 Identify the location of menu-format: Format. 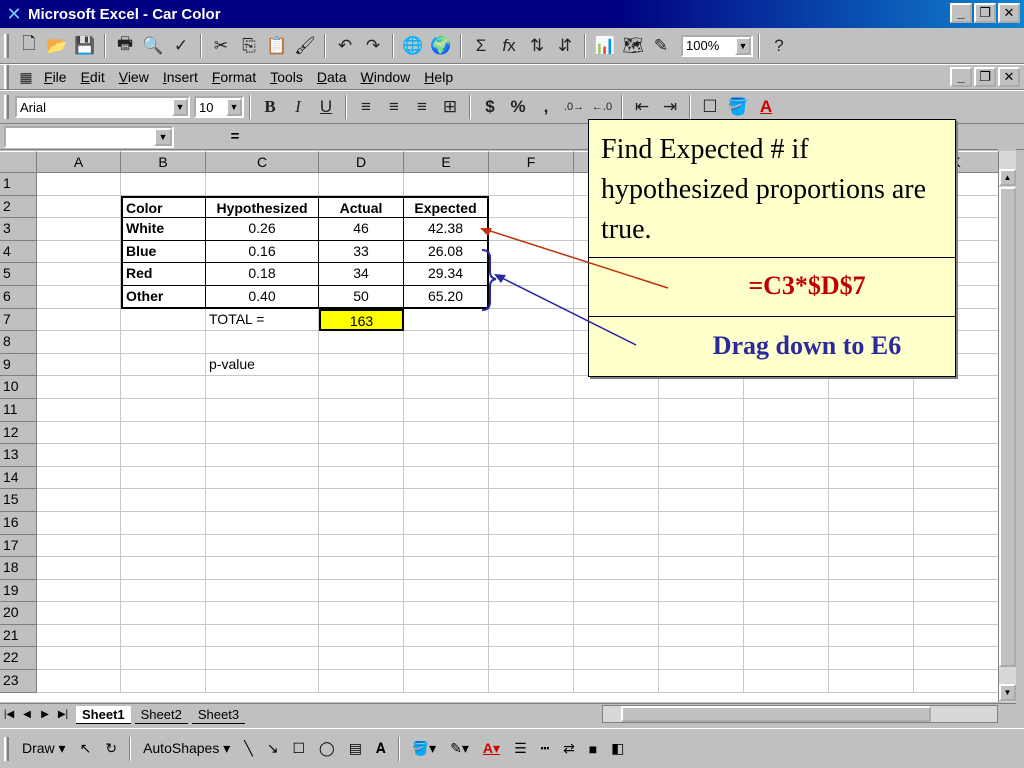
(234, 77).